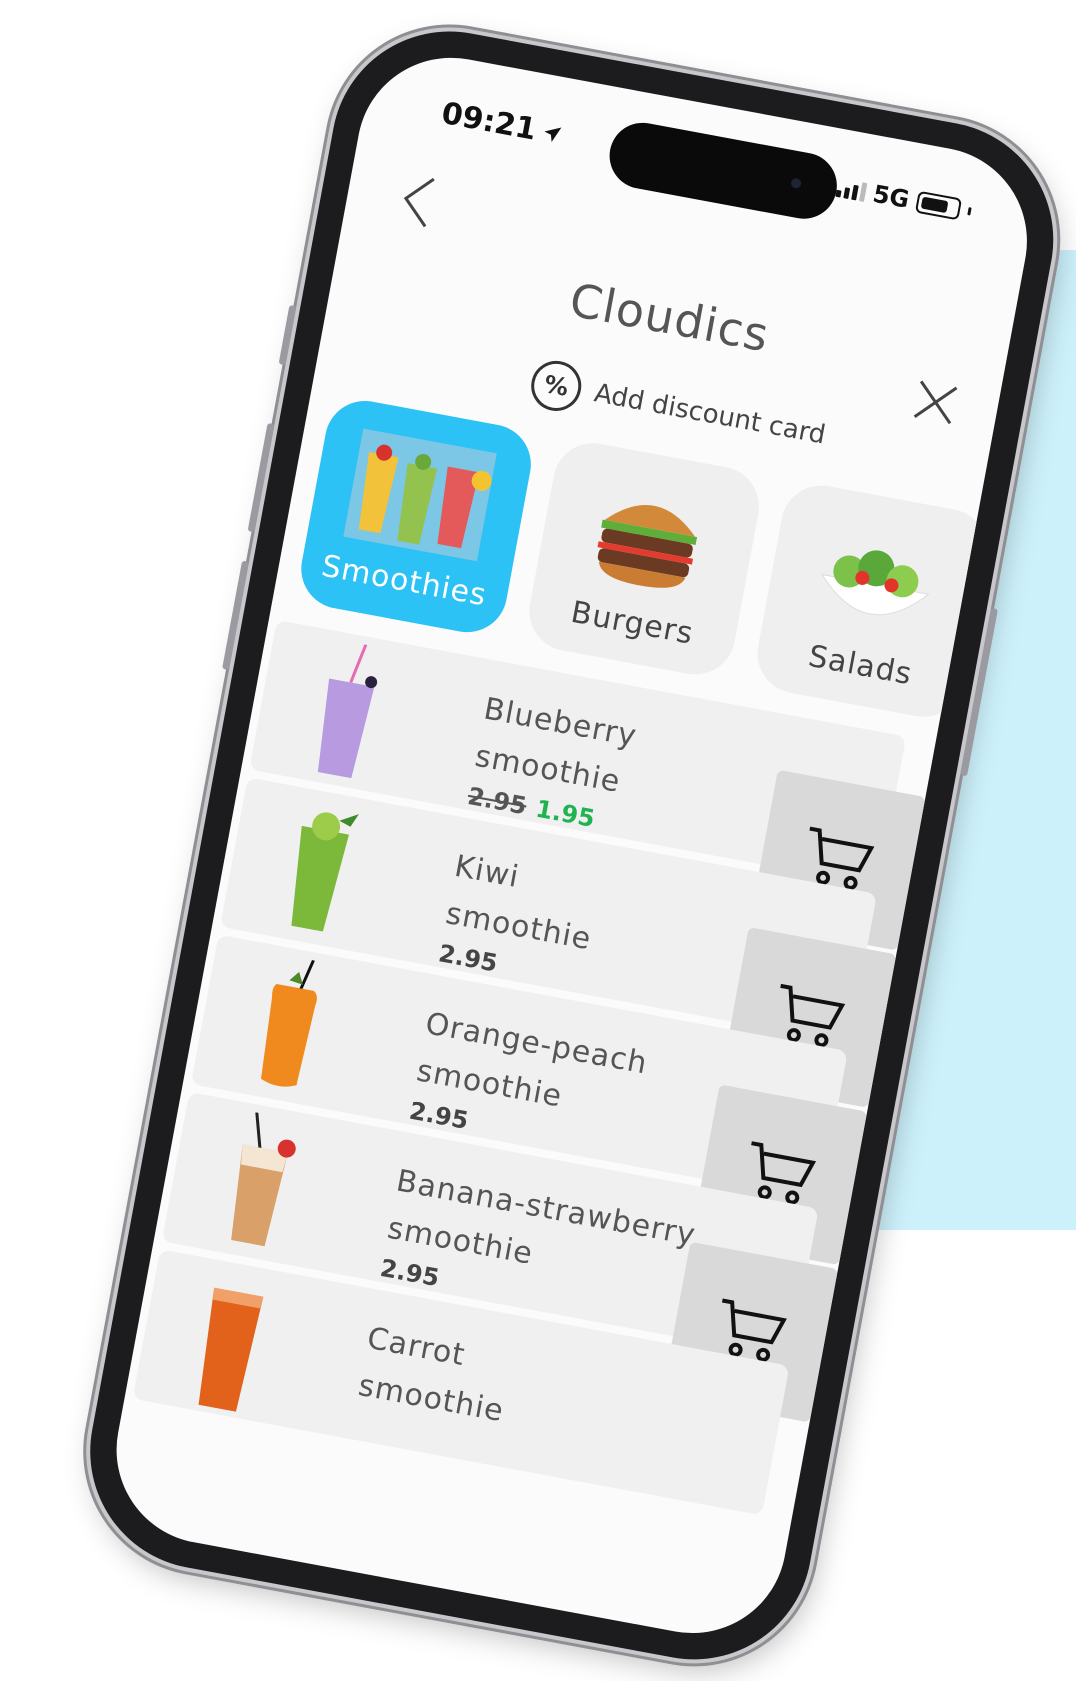 The height and width of the screenshot is (1681, 1076). What do you see at coordinates (860, 665) in the screenshot?
I see `category-label: Salads` at bounding box center [860, 665].